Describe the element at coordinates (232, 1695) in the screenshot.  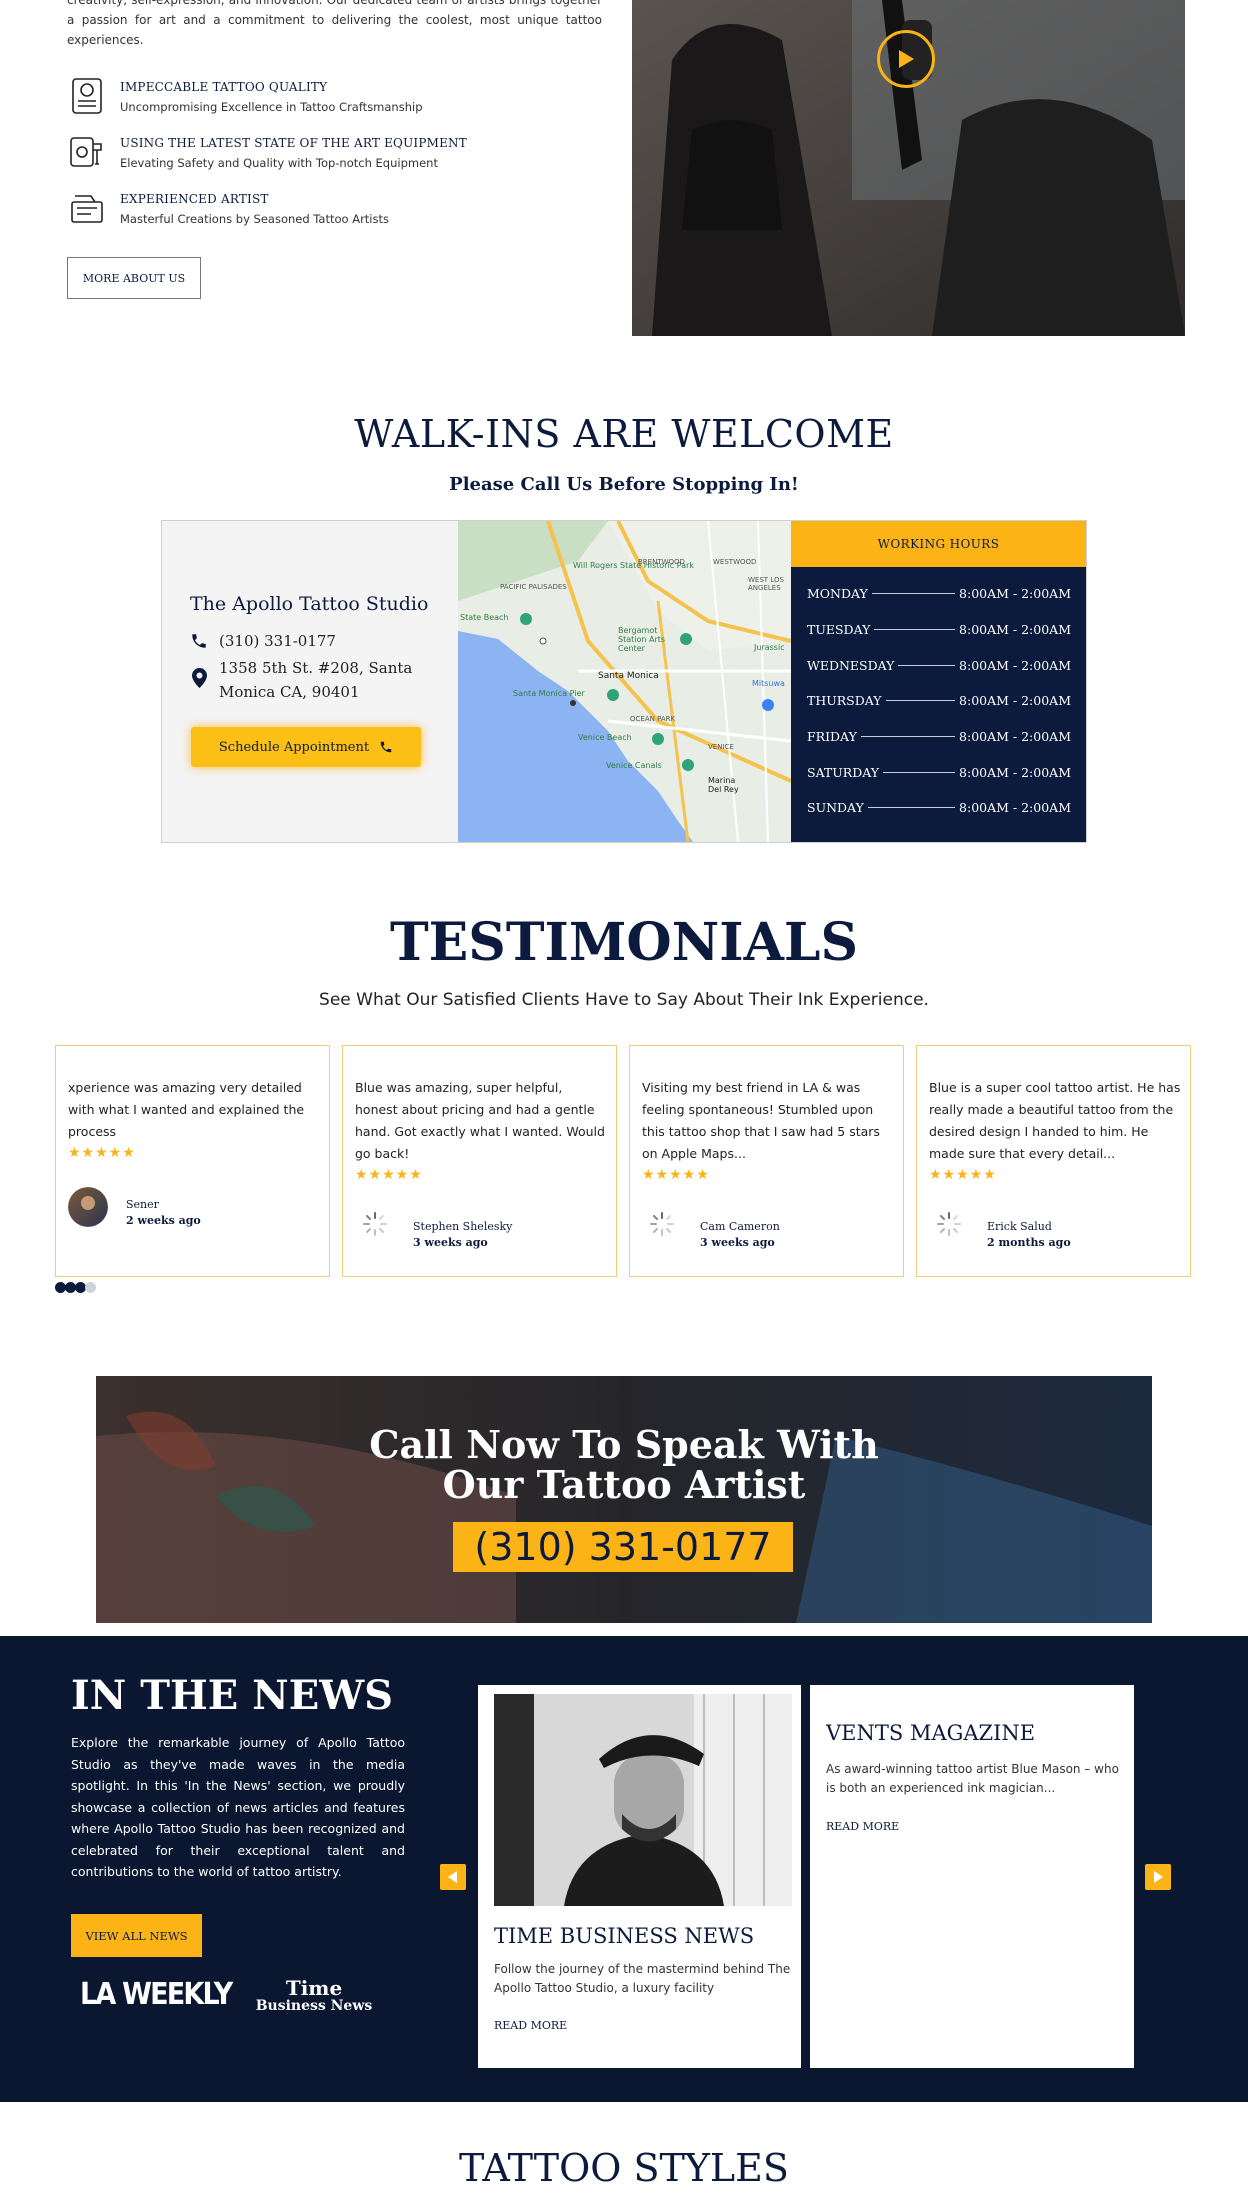
I see `news-heading: IN THE NEWS` at that location.